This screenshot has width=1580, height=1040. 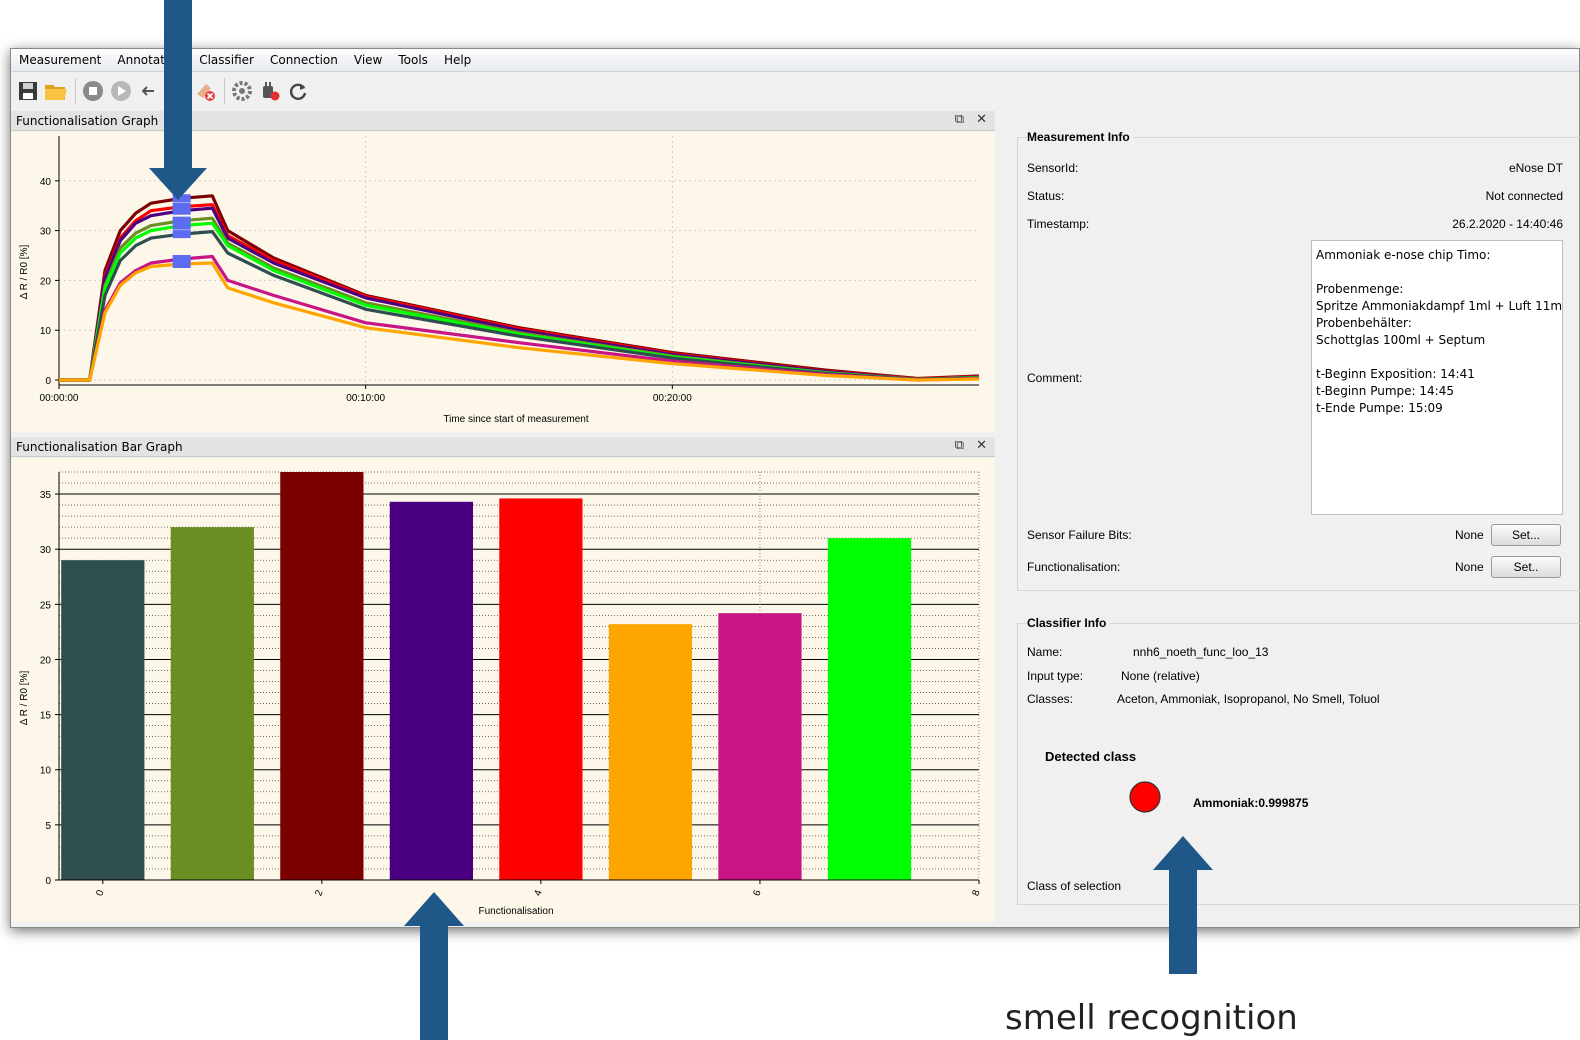 What do you see at coordinates (1080, 137) in the screenshot?
I see `measurement-info-title: Measurement Info` at bounding box center [1080, 137].